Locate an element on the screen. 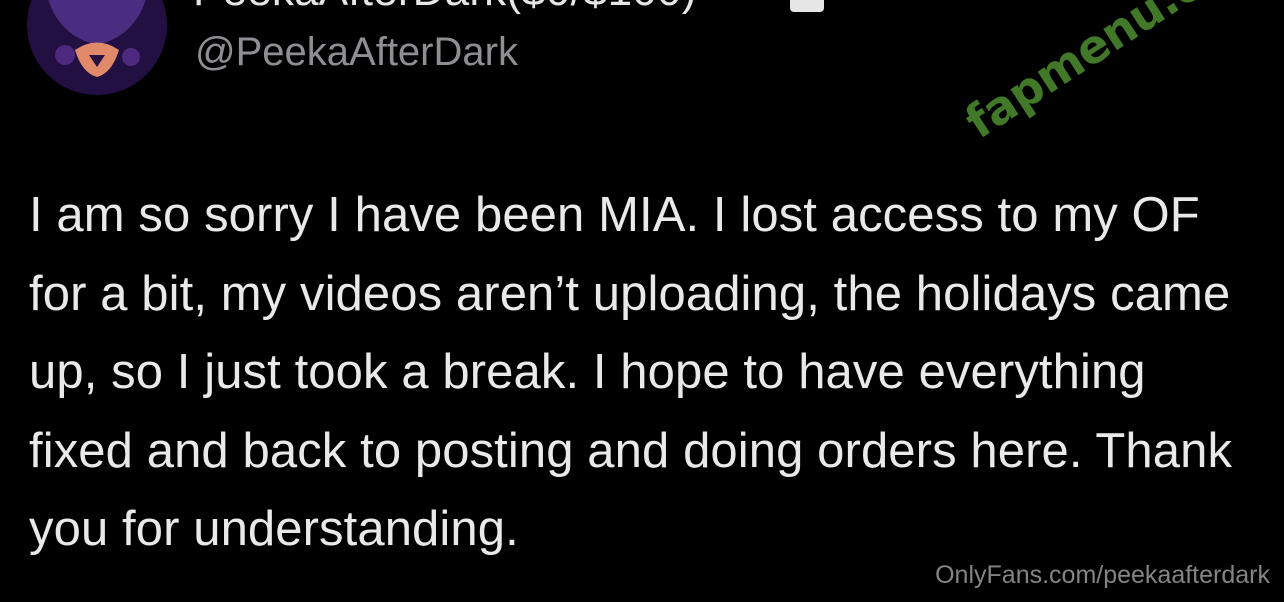 This screenshot has height=602, width=1284. user-handle: @PeekaAfterDark is located at coordinates (356, 52).